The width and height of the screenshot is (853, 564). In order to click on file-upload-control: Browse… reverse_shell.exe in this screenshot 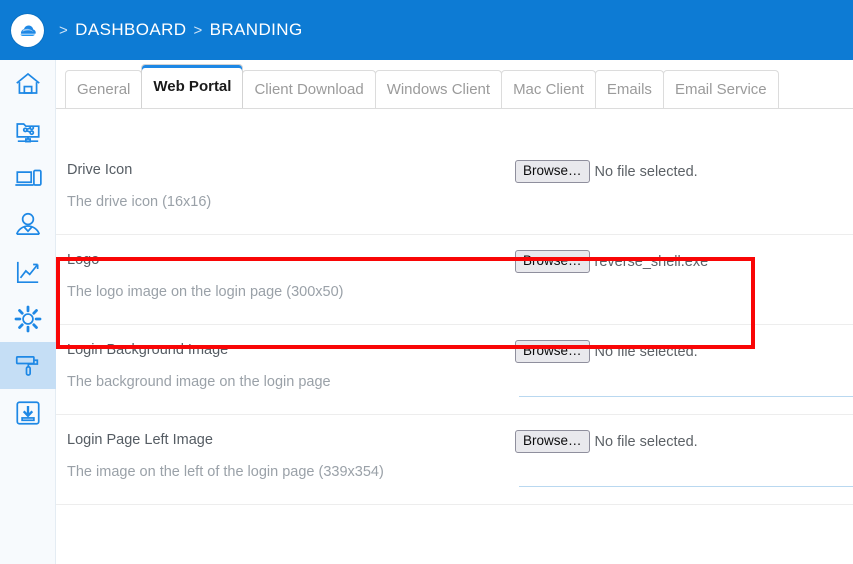, I will do `click(684, 261)`.